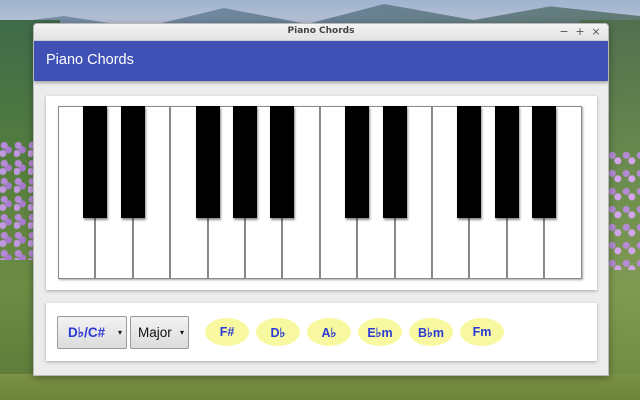 The height and width of the screenshot is (400, 640). Describe the element at coordinates (624, 210) in the screenshot. I see `flowers-right` at that location.